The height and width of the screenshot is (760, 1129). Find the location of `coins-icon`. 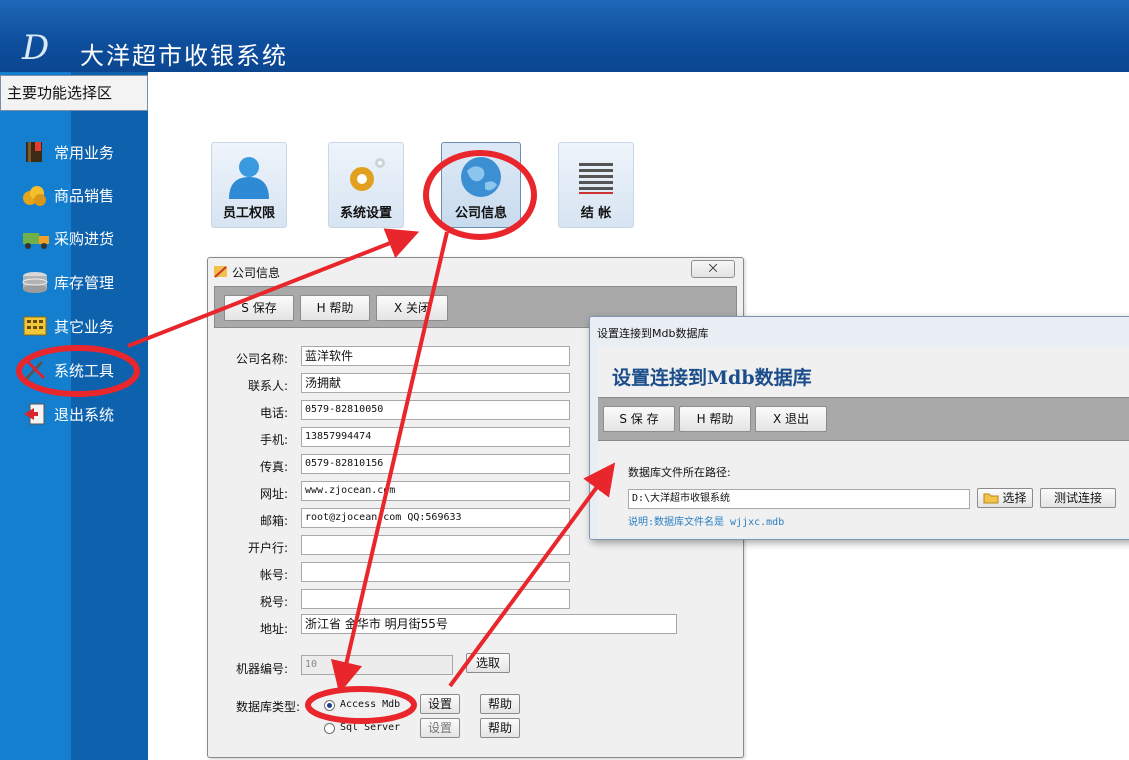

coins-icon is located at coordinates (35, 195).